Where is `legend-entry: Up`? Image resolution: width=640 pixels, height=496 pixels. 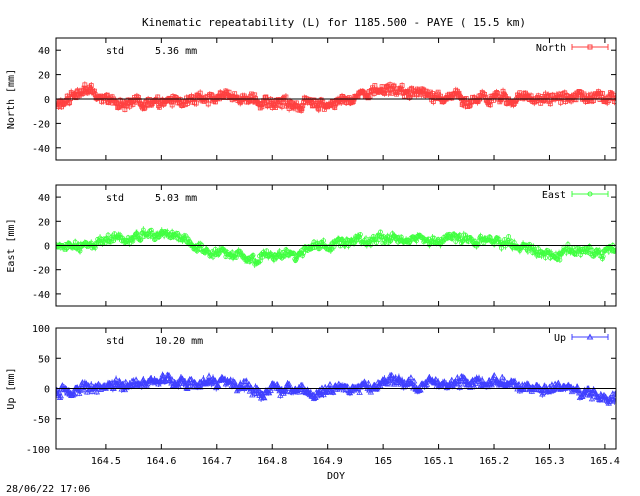 legend-entry: Up is located at coordinates (560, 338).